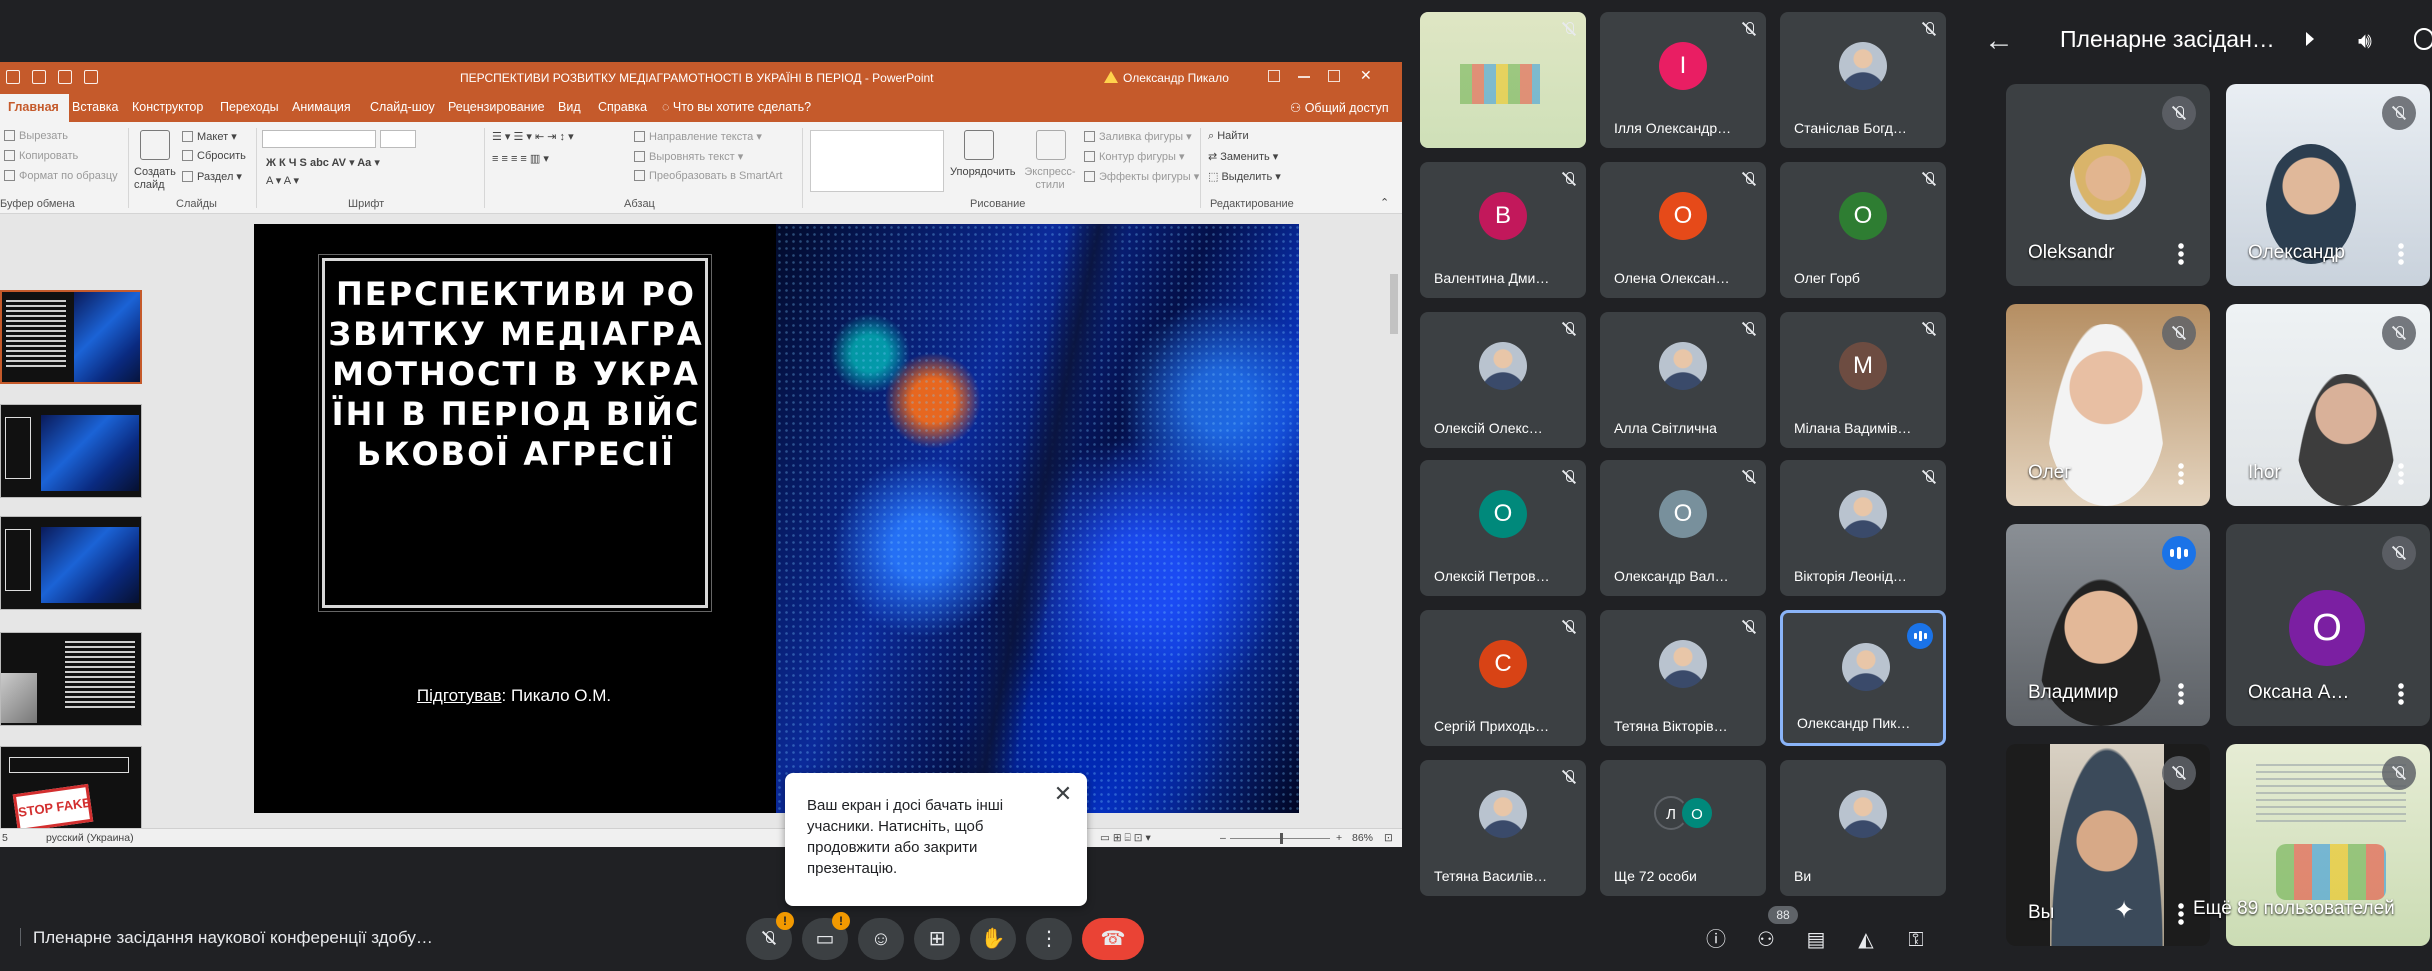 The width and height of the screenshot is (2432, 971). What do you see at coordinates (65, 77) in the screenshot?
I see `redo-icon` at bounding box center [65, 77].